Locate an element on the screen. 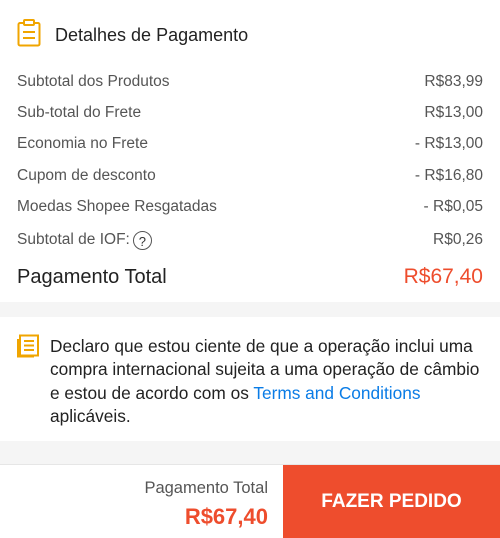 This screenshot has width=500, height=538. question-circle-icon: ? is located at coordinates (142, 240).